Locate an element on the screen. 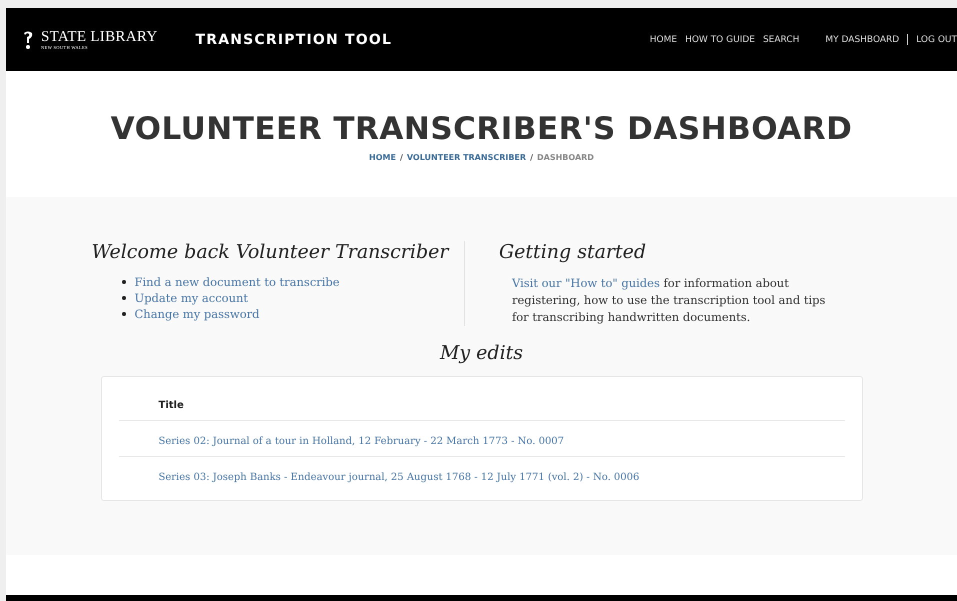  edit-link: Series 03: Joseph Banks - Endeavour journal, 25 August 1768 - 12 July 1771 (vol. 2) - No. 0006 is located at coordinates (399, 477).